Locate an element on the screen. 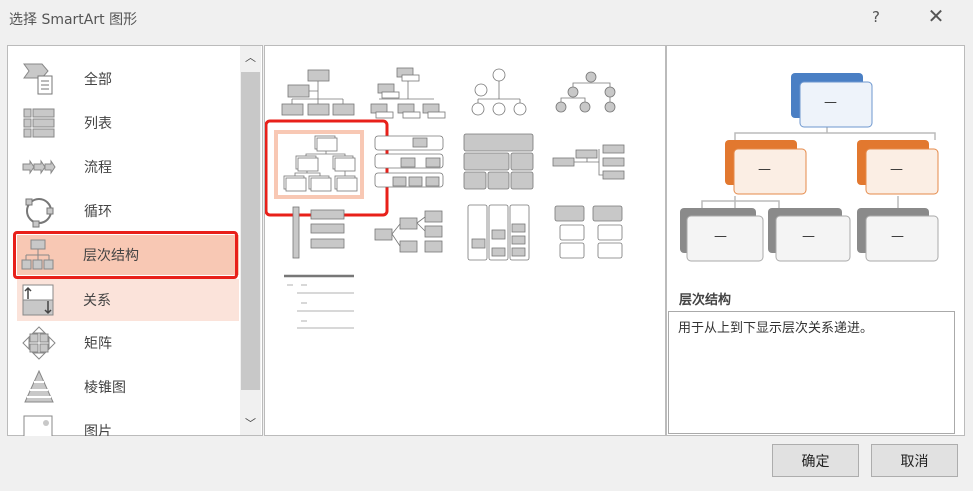 The height and width of the screenshot is (491, 973). layout-horizontal-hierarchy is located at coordinates (588, 162).